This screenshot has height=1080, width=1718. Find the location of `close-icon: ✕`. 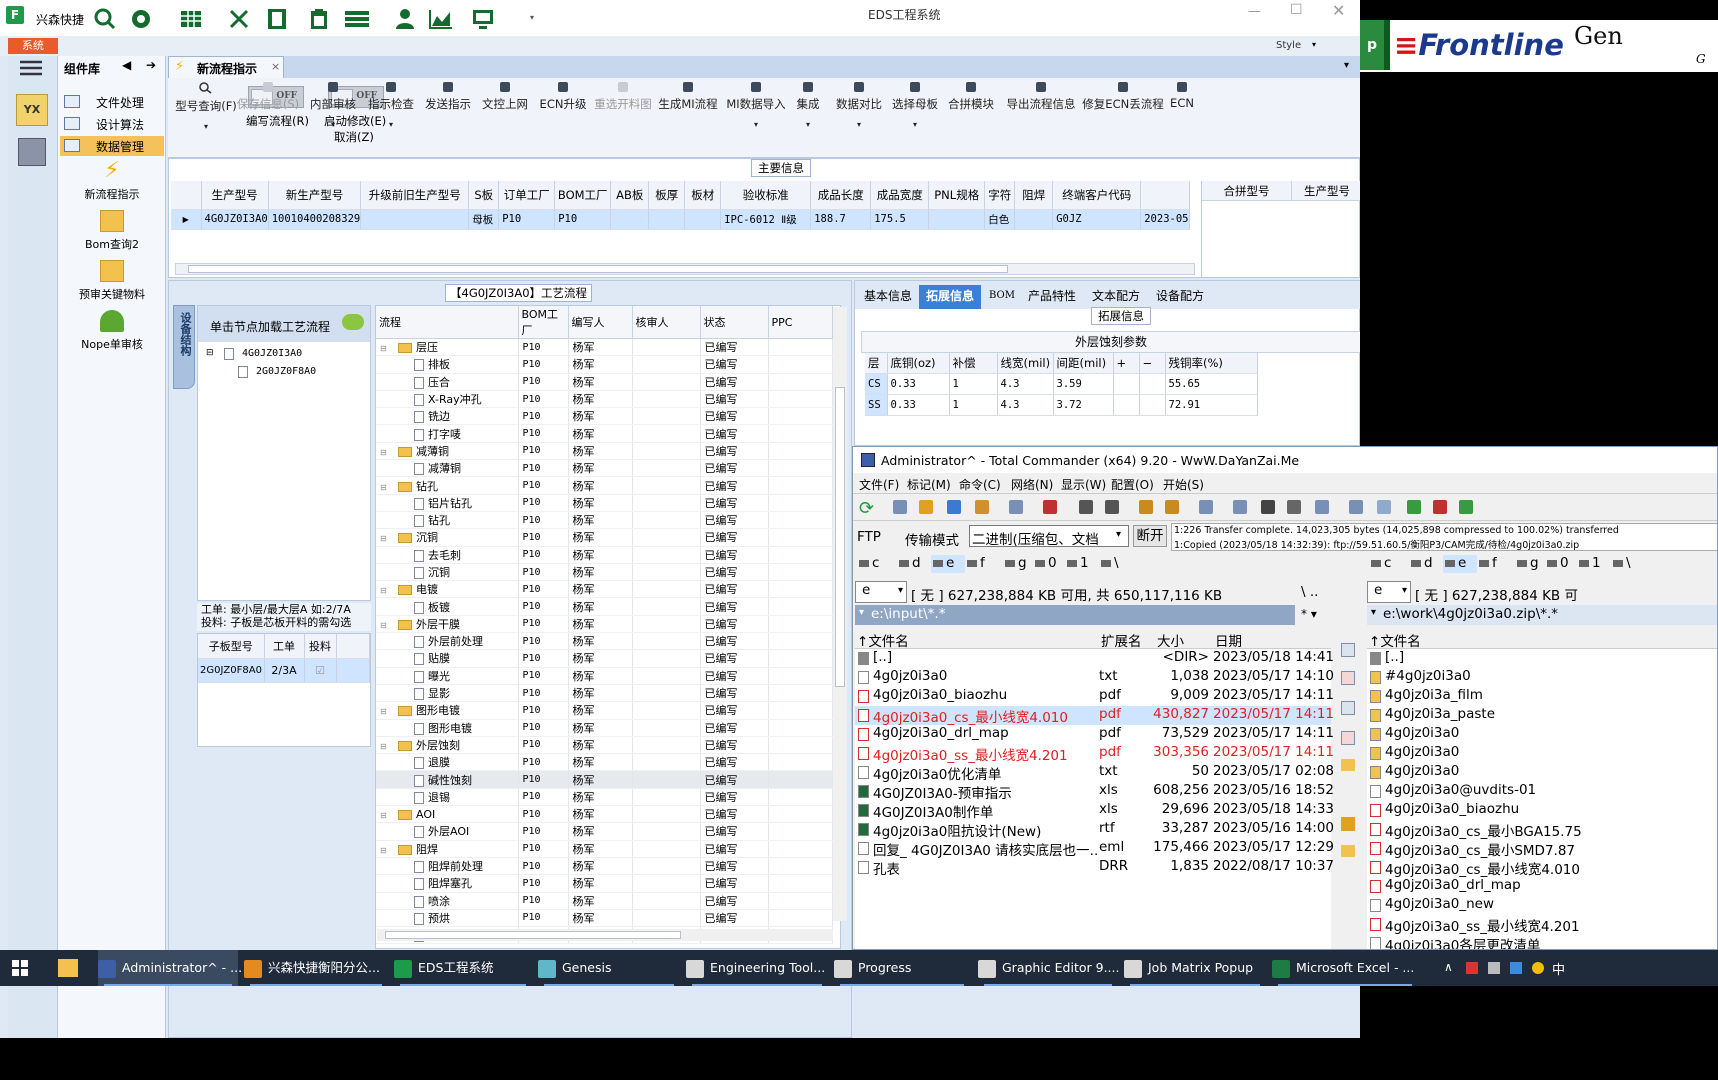

close-icon: ✕ is located at coordinates (1338, 10).